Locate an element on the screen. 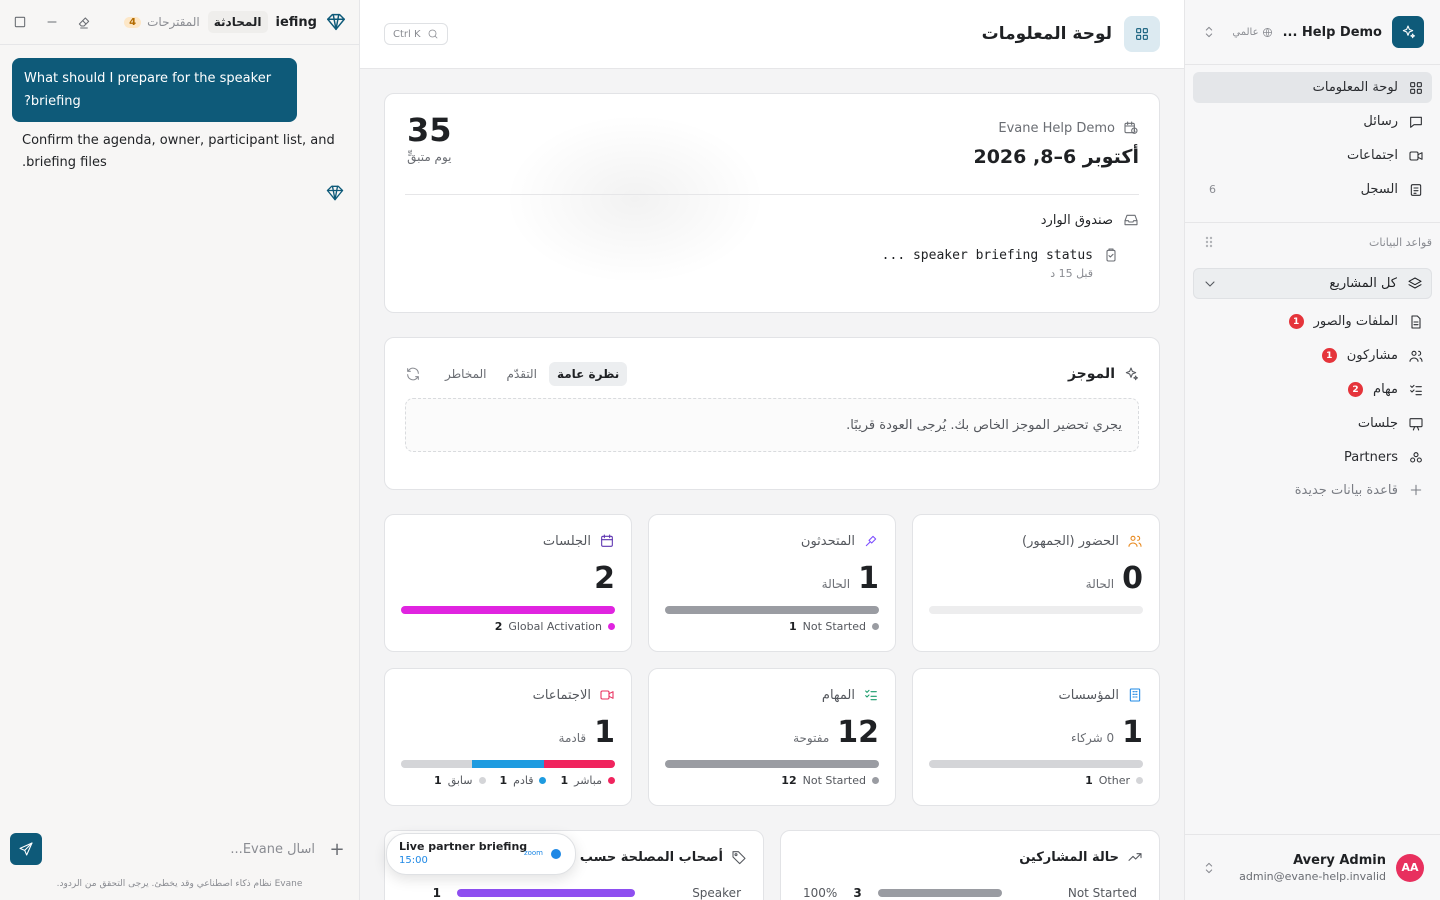 The width and height of the screenshot is (1440, 900). tab-risks: المخاطر is located at coordinates (466, 374).